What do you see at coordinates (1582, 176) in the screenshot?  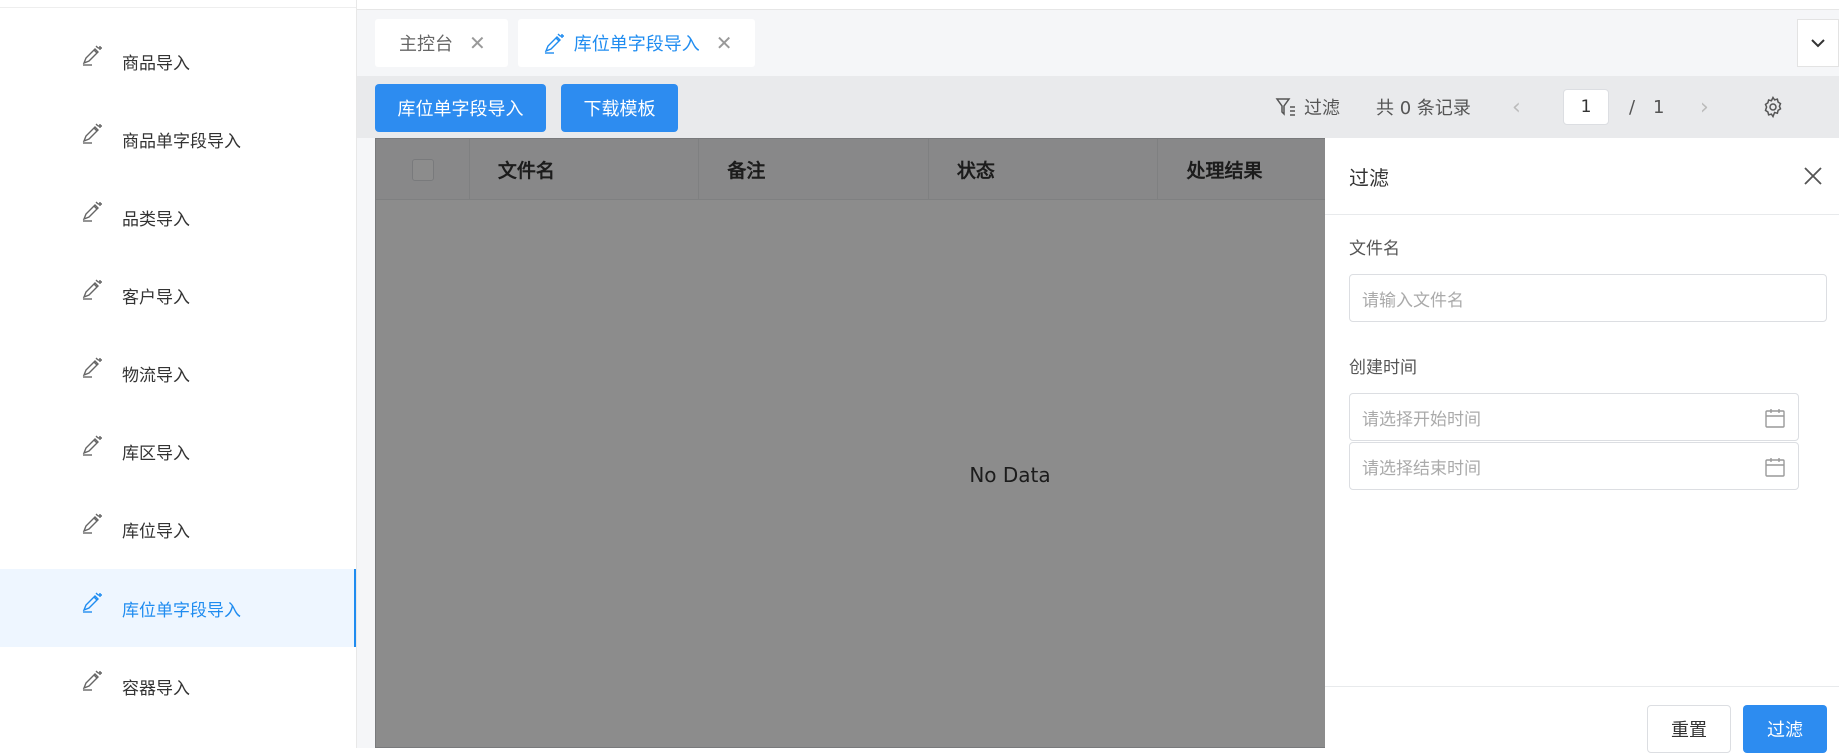 I see `drawer-header: 过滤` at bounding box center [1582, 176].